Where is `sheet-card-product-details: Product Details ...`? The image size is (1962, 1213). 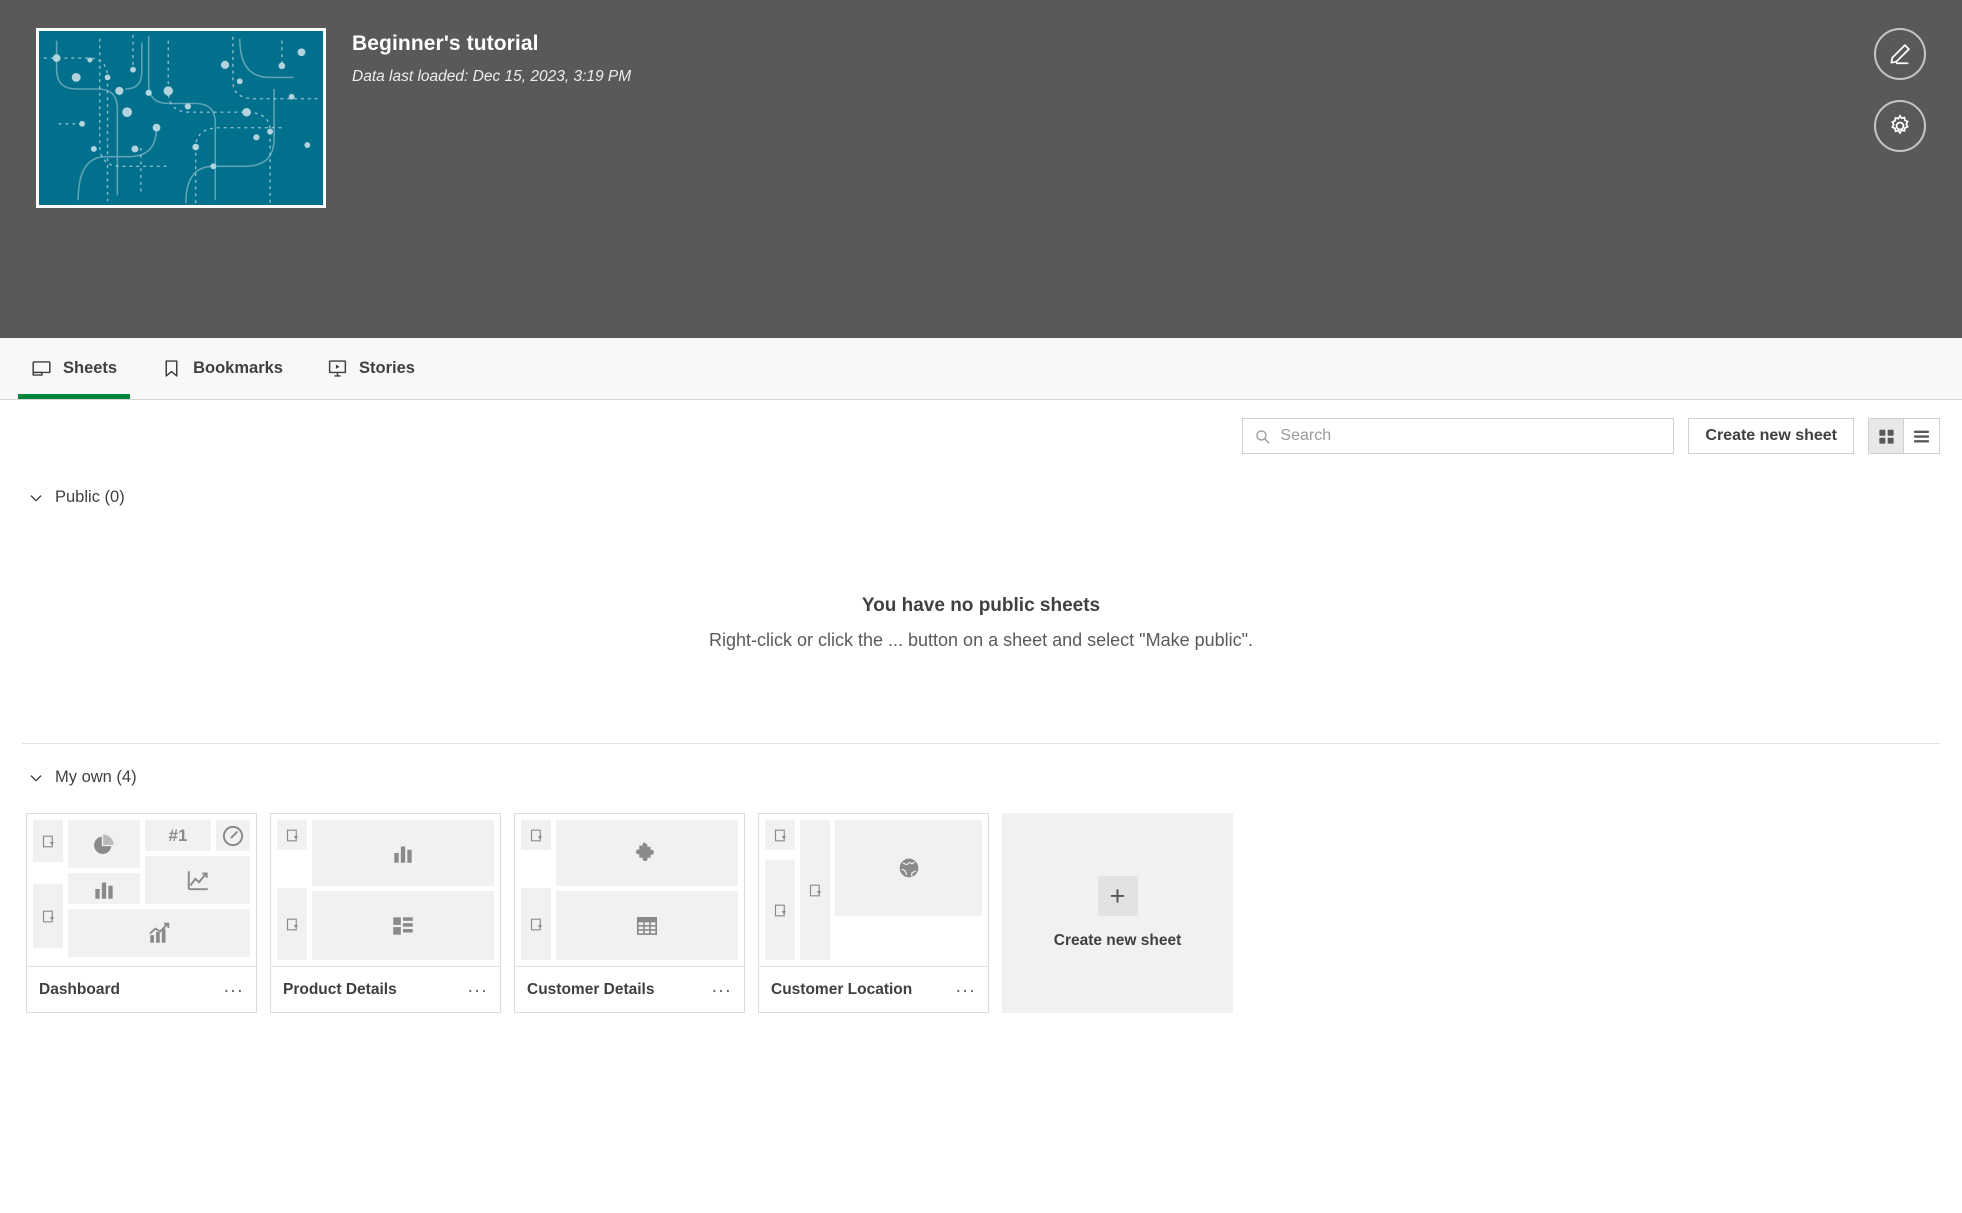 sheet-card-product-details: Product Details ... is located at coordinates (385, 913).